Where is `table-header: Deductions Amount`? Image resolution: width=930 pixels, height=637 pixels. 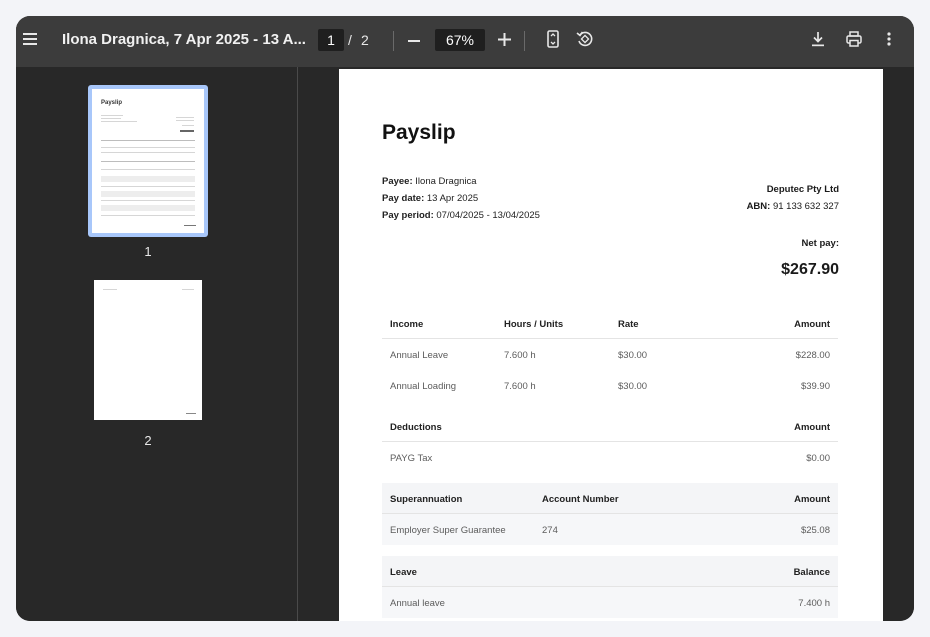 table-header: Deductions Amount is located at coordinates (610, 426).